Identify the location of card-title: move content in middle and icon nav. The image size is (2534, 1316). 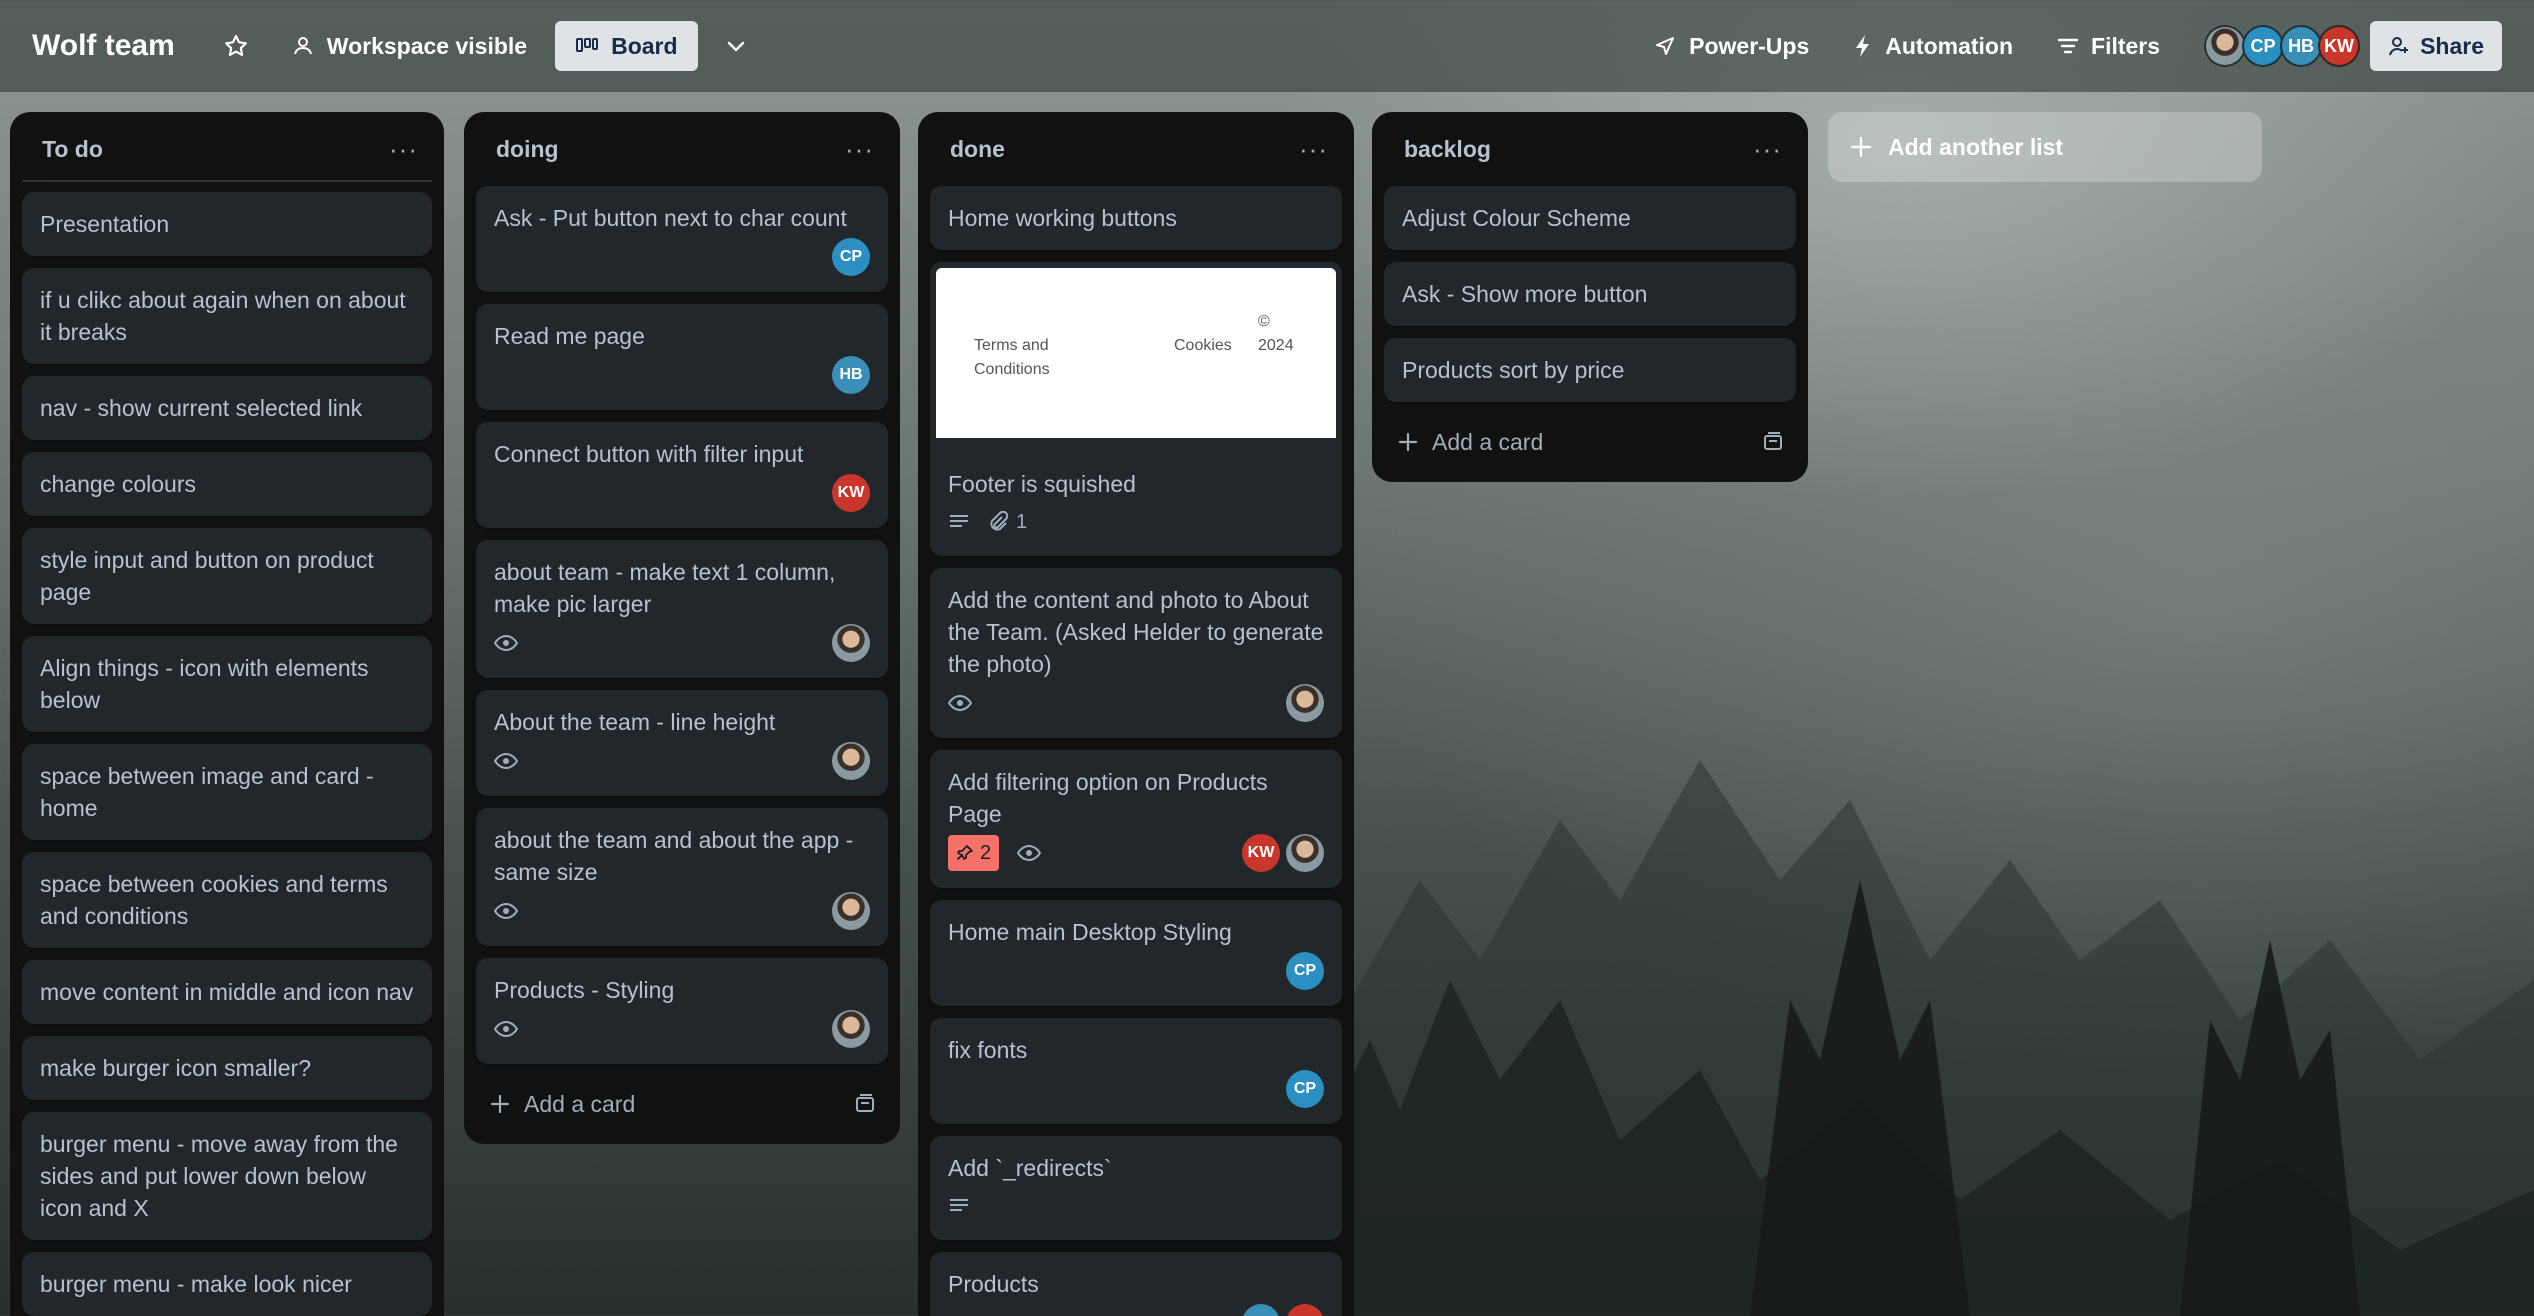
(227, 992).